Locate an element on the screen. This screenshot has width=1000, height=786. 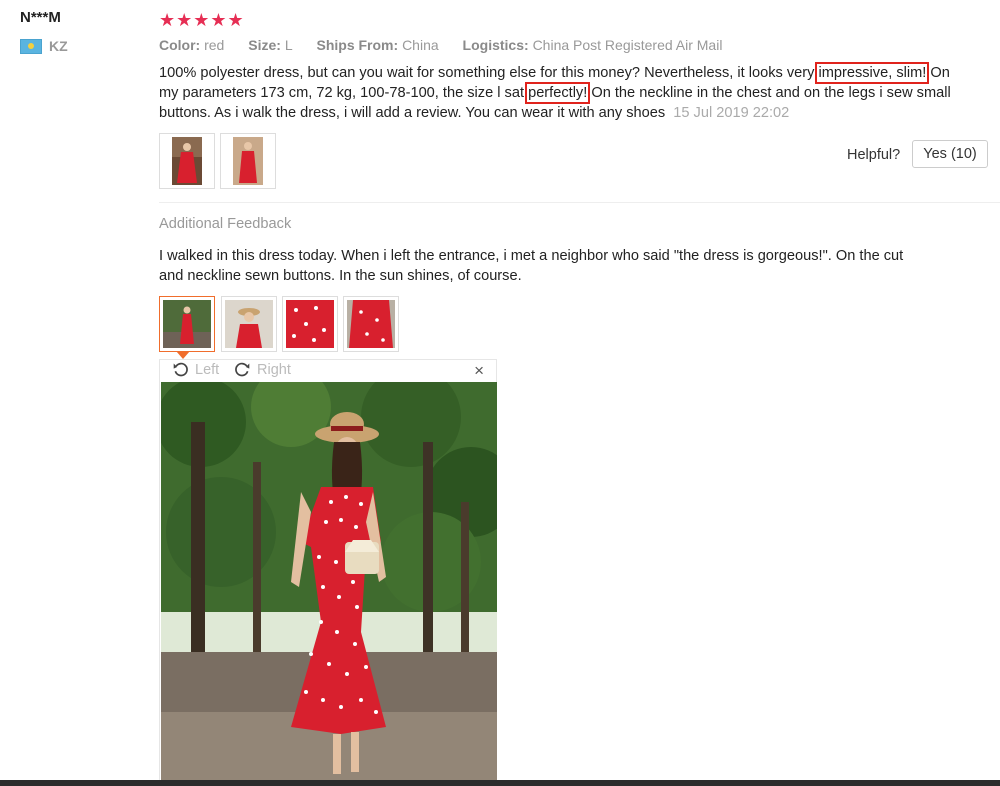
viewer-toolbar: Left Right × is located at coordinates (328, 371).